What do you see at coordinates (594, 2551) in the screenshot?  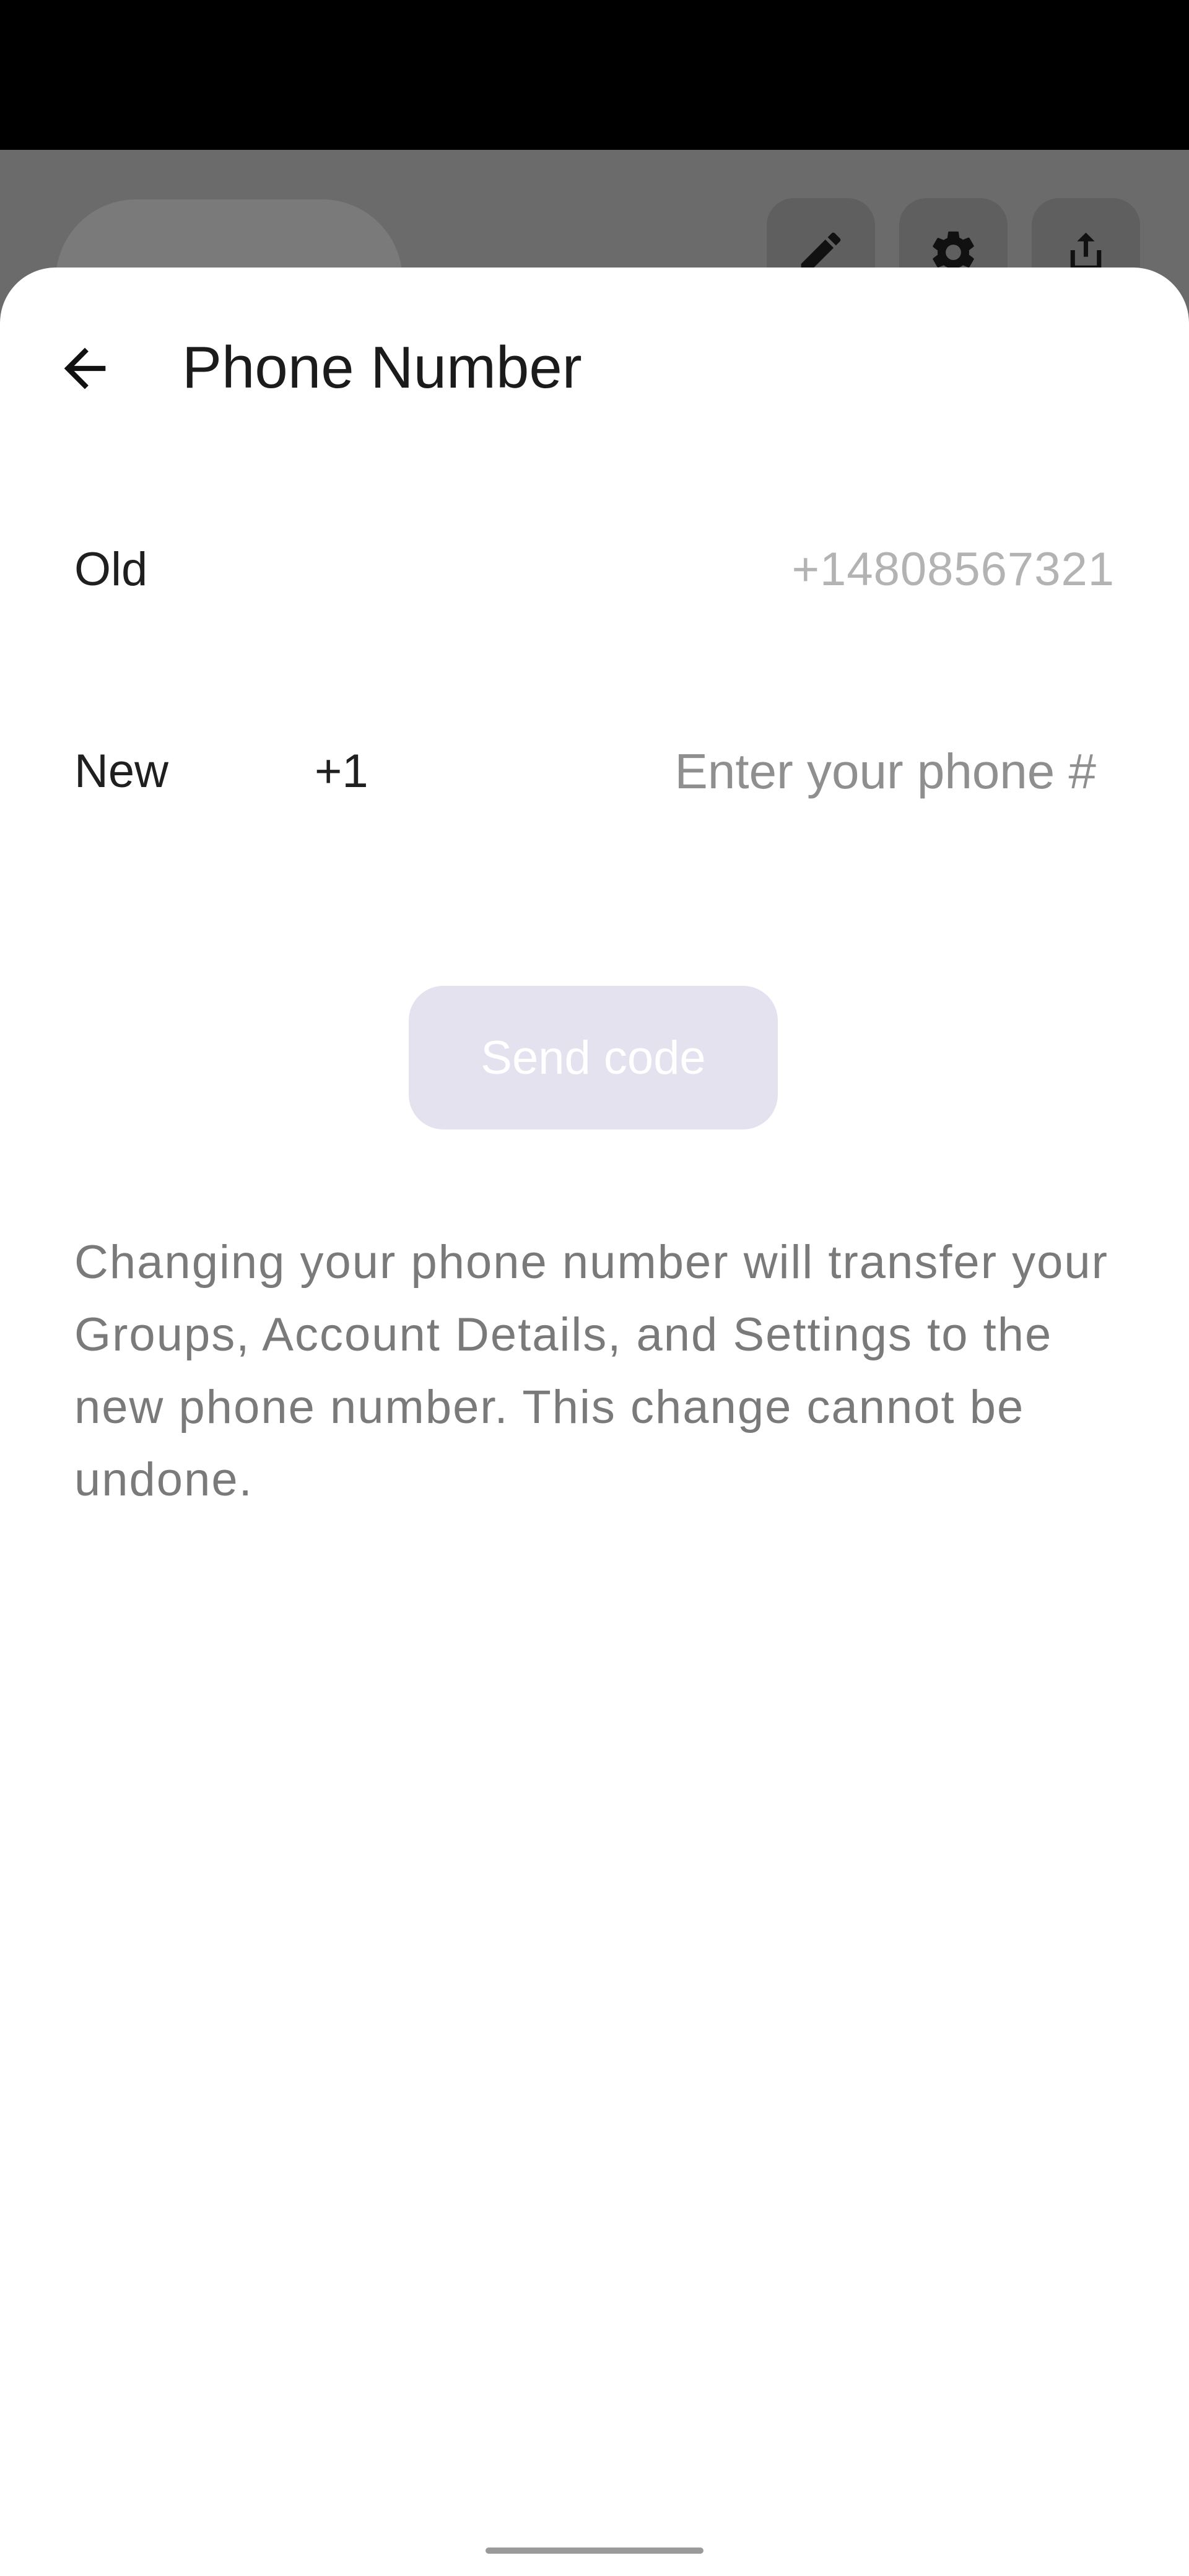 I see `home-indicator` at bounding box center [594, 2551].